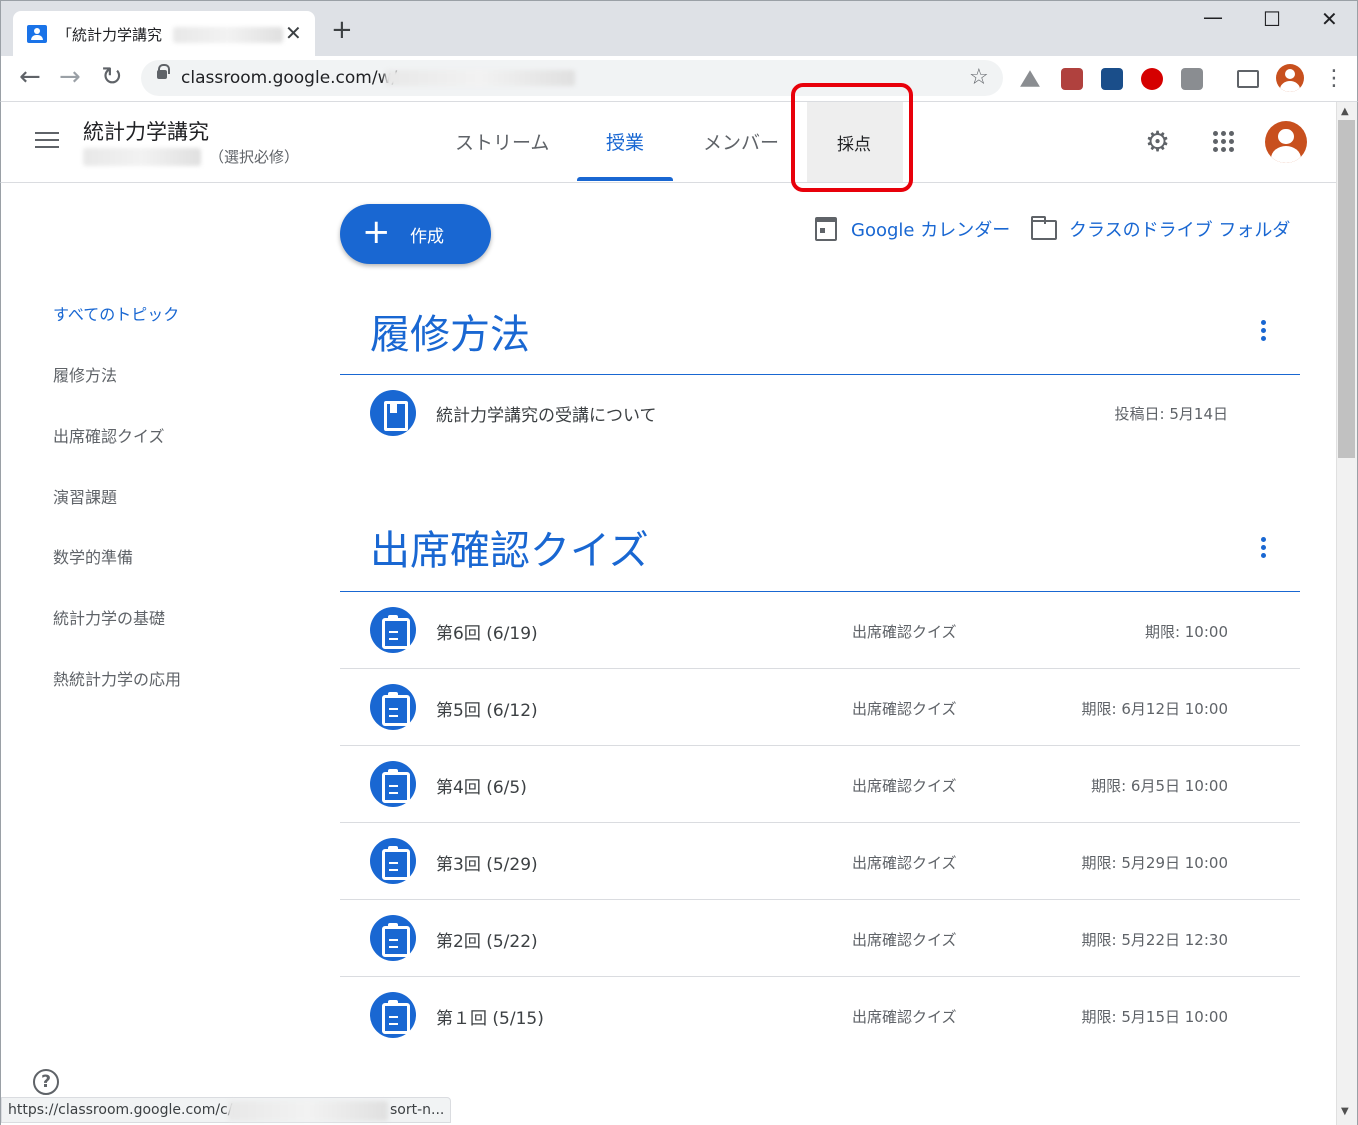 The height and width of the screenshot is (1125, 1358). I want to click on tab-people: メンバー, so click(741, 141).